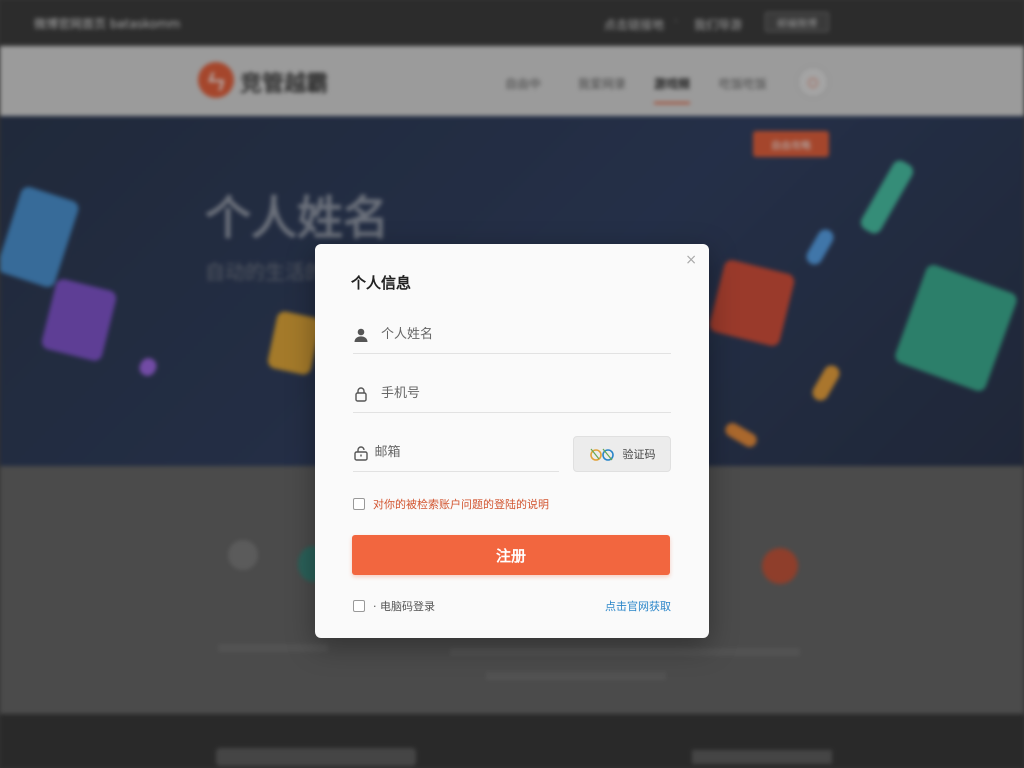 The image size is (1024, 768). I want to click on agreement-text: 对你的被检索账户问题的登陆的说明, so click(461, 504).